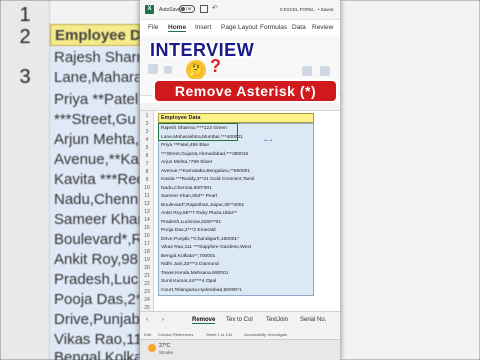 This screenshot has height=360, width=480. Describe the element at coordinates (245, 91) in the screenshot. I see `remove-asterisk-banner: Remove Asterisk (*)` at that location.